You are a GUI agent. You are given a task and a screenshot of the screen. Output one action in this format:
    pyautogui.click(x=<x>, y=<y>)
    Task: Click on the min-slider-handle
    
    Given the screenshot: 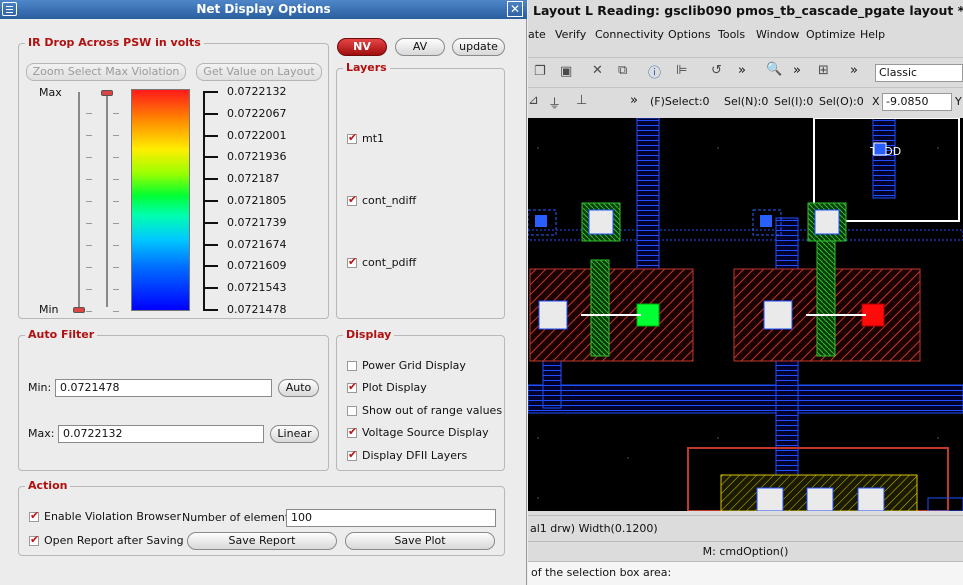 What is the action you would take?
    pyautogui.click(x=79, y=310)
    